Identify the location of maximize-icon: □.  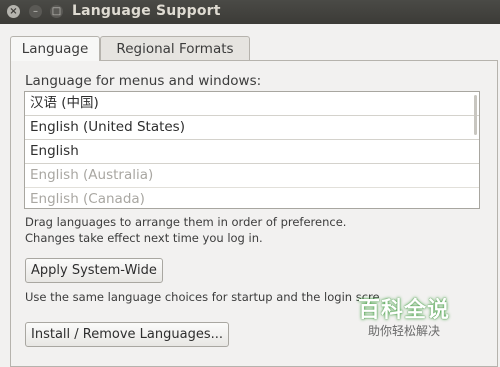
(56, 11).